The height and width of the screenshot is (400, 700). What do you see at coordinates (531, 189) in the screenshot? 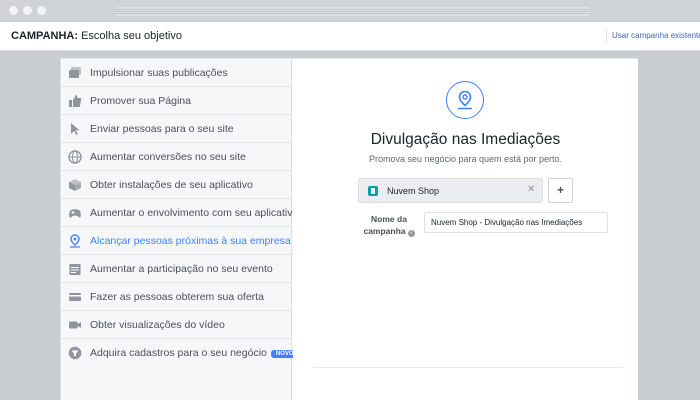
I see `remove-page-icon: ✕` at bounding box center [531, 189].